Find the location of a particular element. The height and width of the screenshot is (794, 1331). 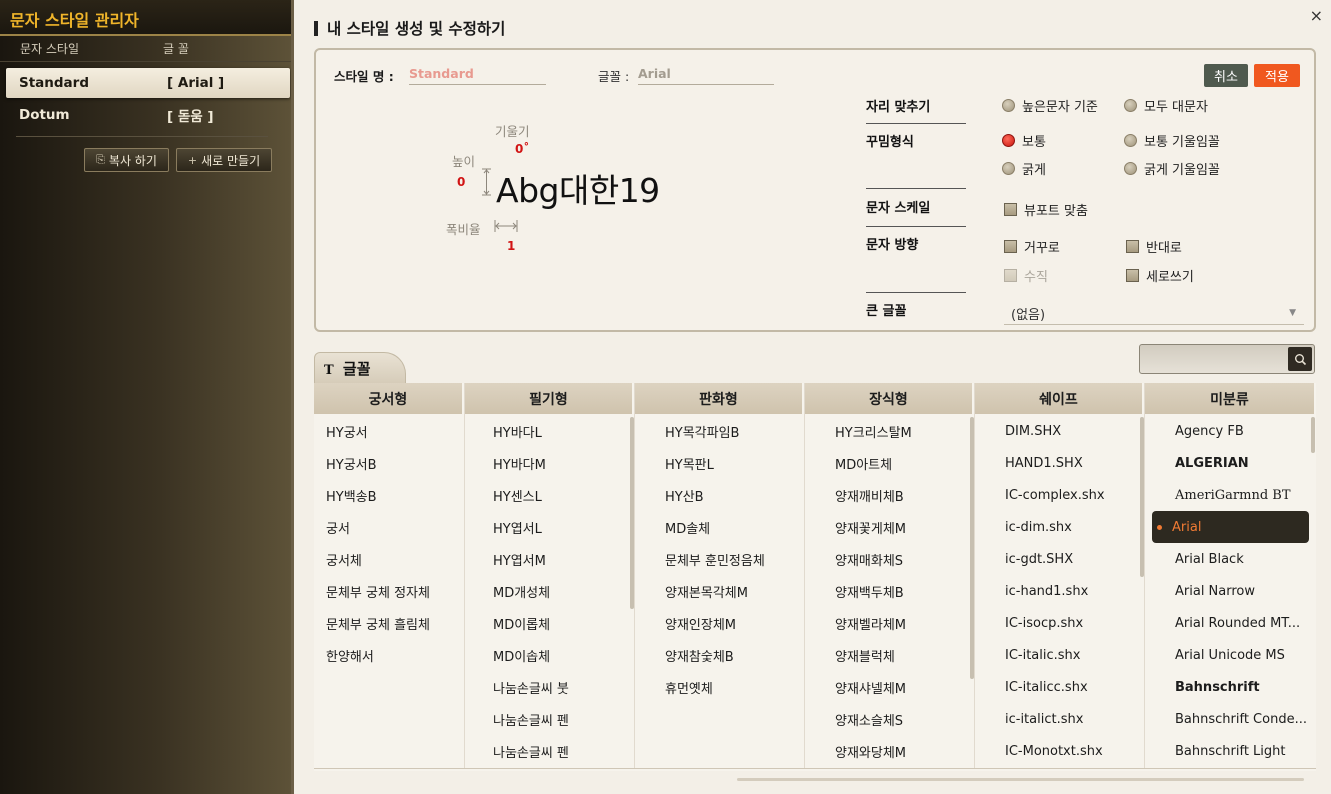

font-item: 궁서체 is located at coordinates (389, 559).